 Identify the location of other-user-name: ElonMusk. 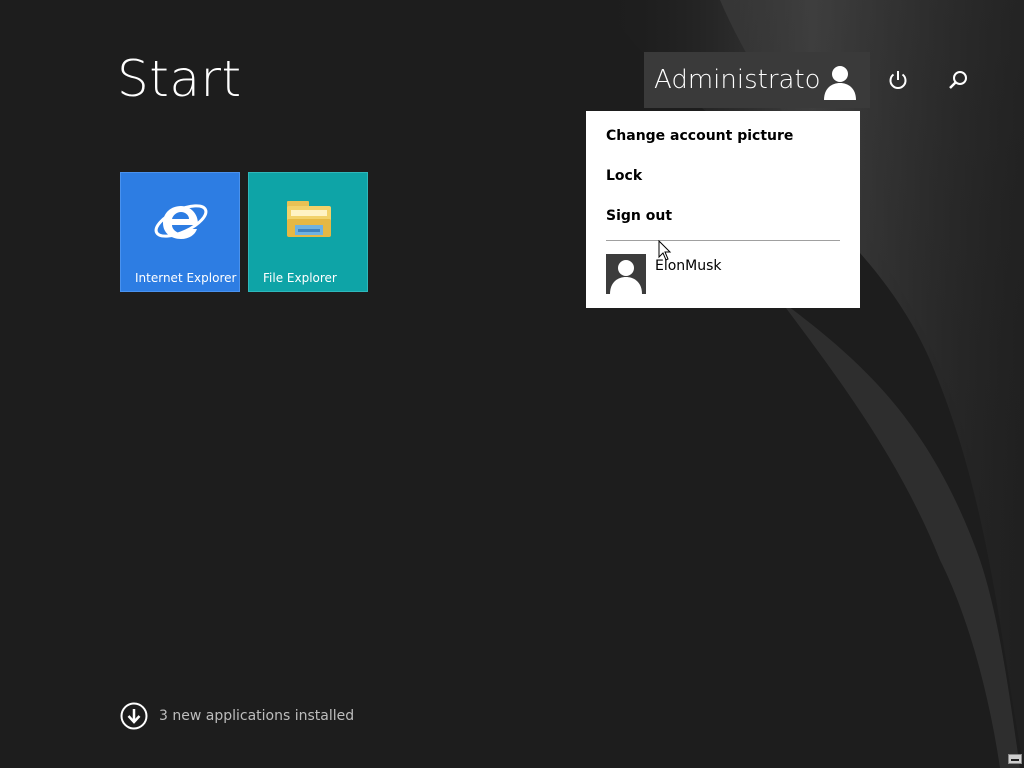
(688, 266).